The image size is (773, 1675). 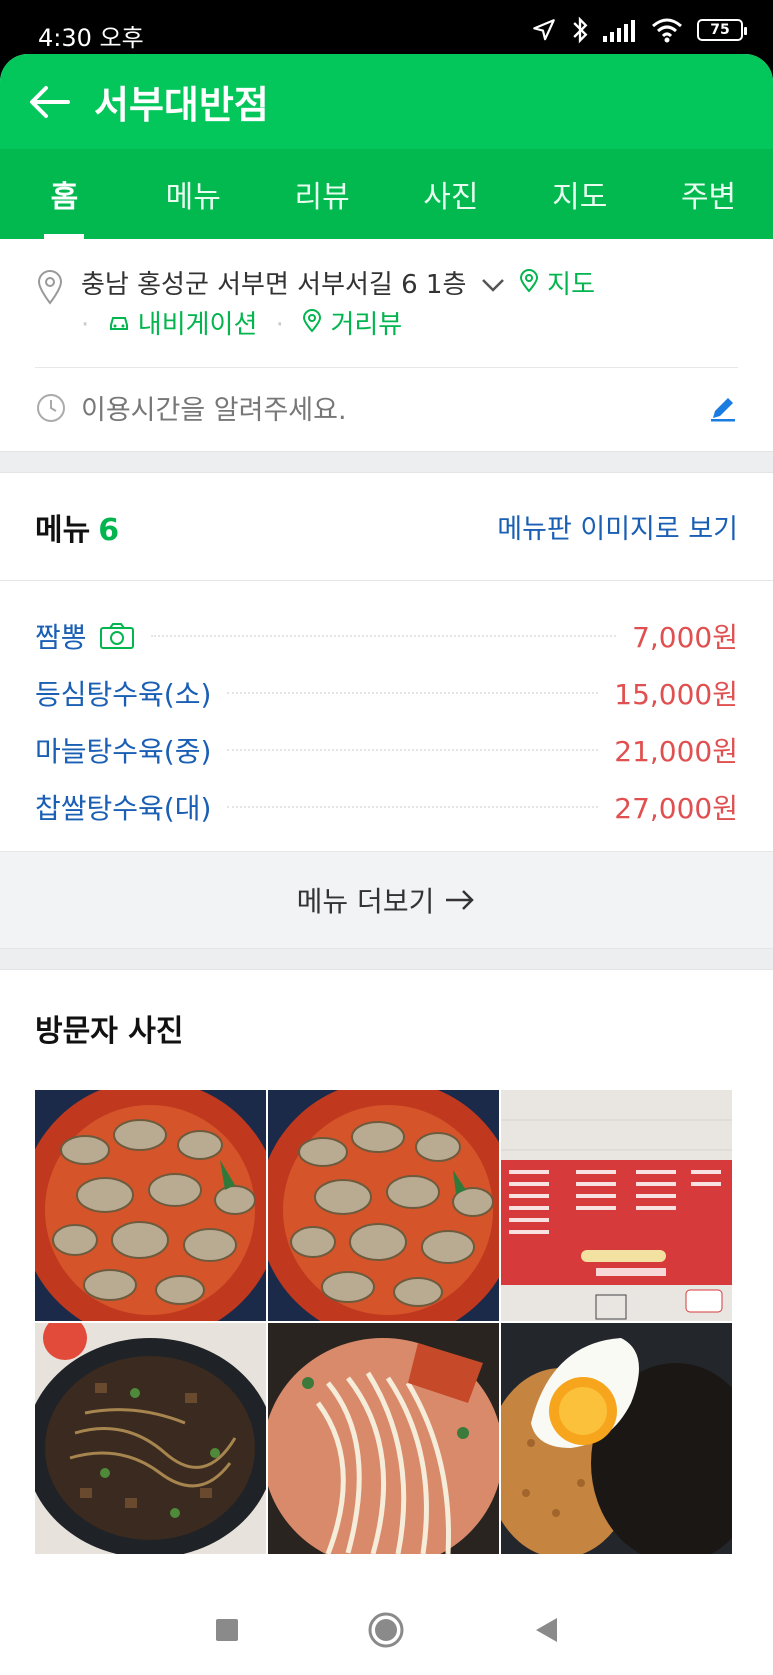 I want to click on address-row: 충남 홍성군 서부면 서부서길 6 1층 지도 · 내비게이션 · 거리뷰, so click(x=386, y=305).